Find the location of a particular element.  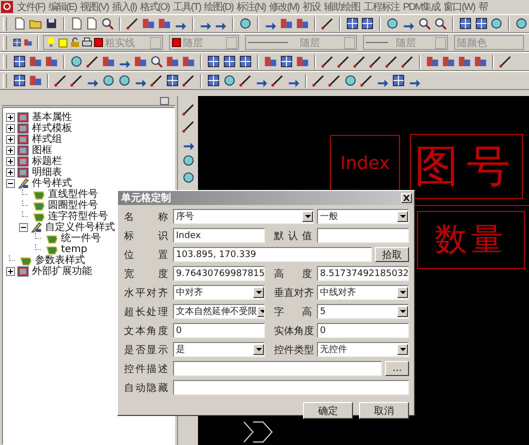

menu-item: 插入(I) is located at coordinates (124, 7).